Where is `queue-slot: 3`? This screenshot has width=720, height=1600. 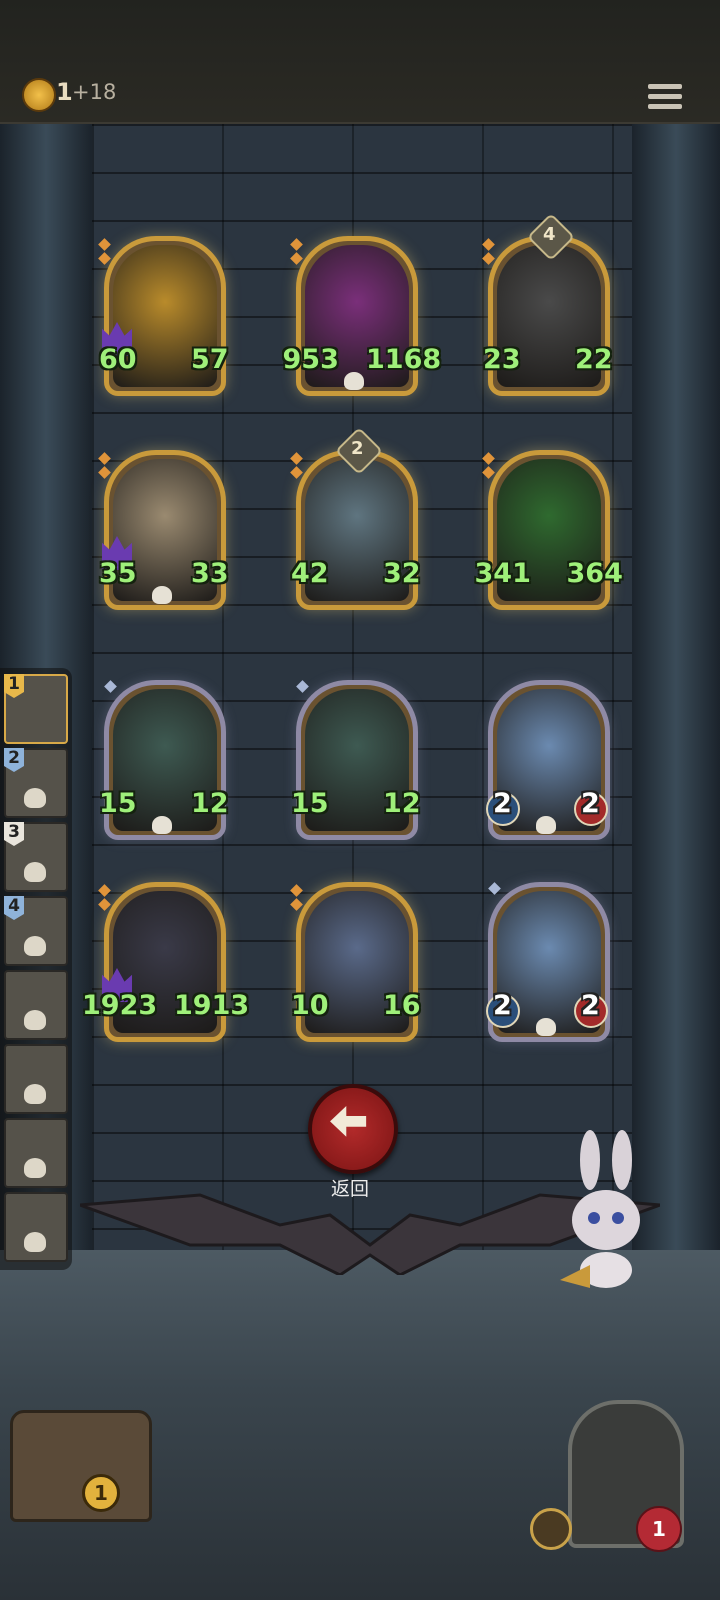 queue-slot: 3 is located at coordinates (36, 857).